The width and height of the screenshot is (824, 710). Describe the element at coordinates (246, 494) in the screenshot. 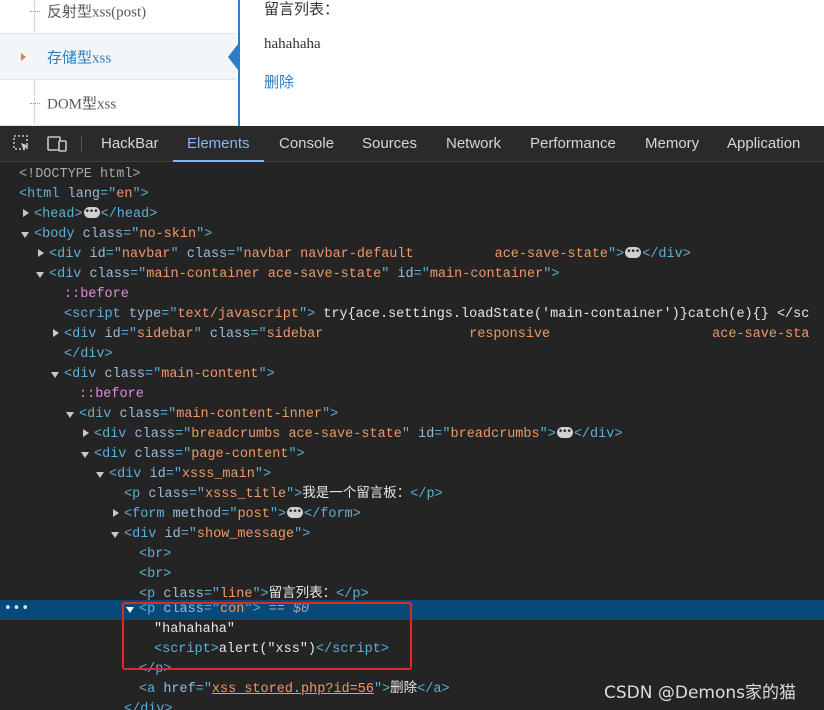

I see `attr-value: xsss_title` at that location.